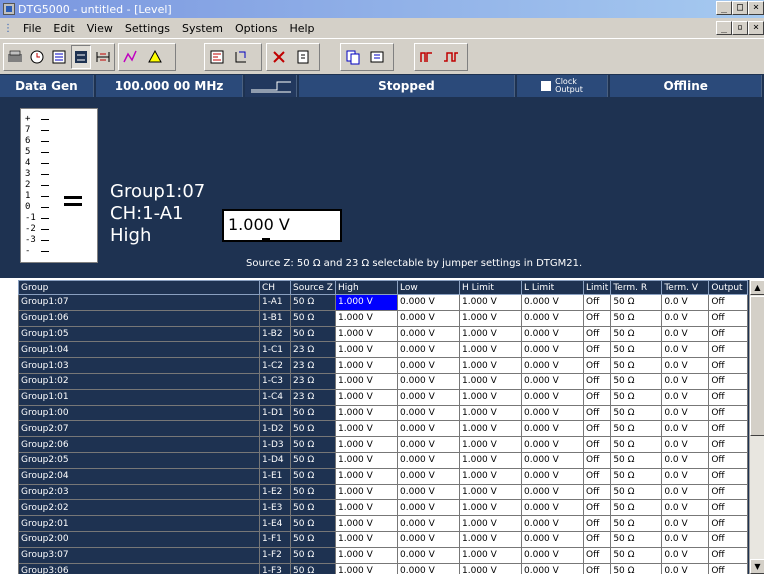  I want to click on minimize-button: _, so click(724, 8).